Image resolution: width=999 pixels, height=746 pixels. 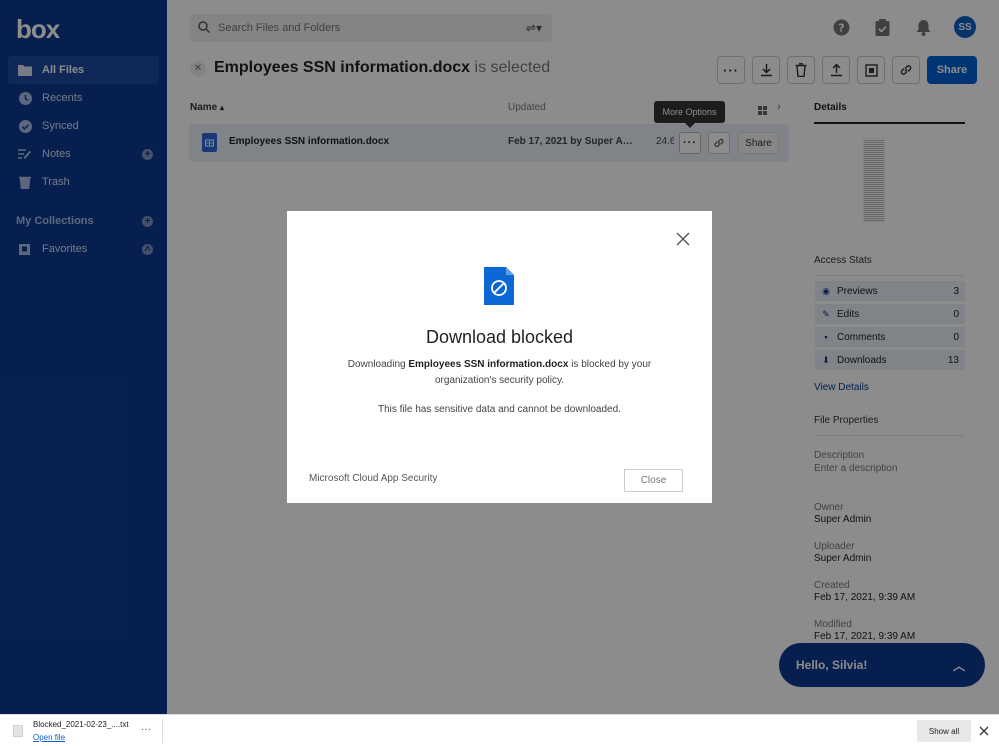 What do you see at coordinates (162, 731) in the screenshot?
I see `divider` at bounding box center [162, 731].